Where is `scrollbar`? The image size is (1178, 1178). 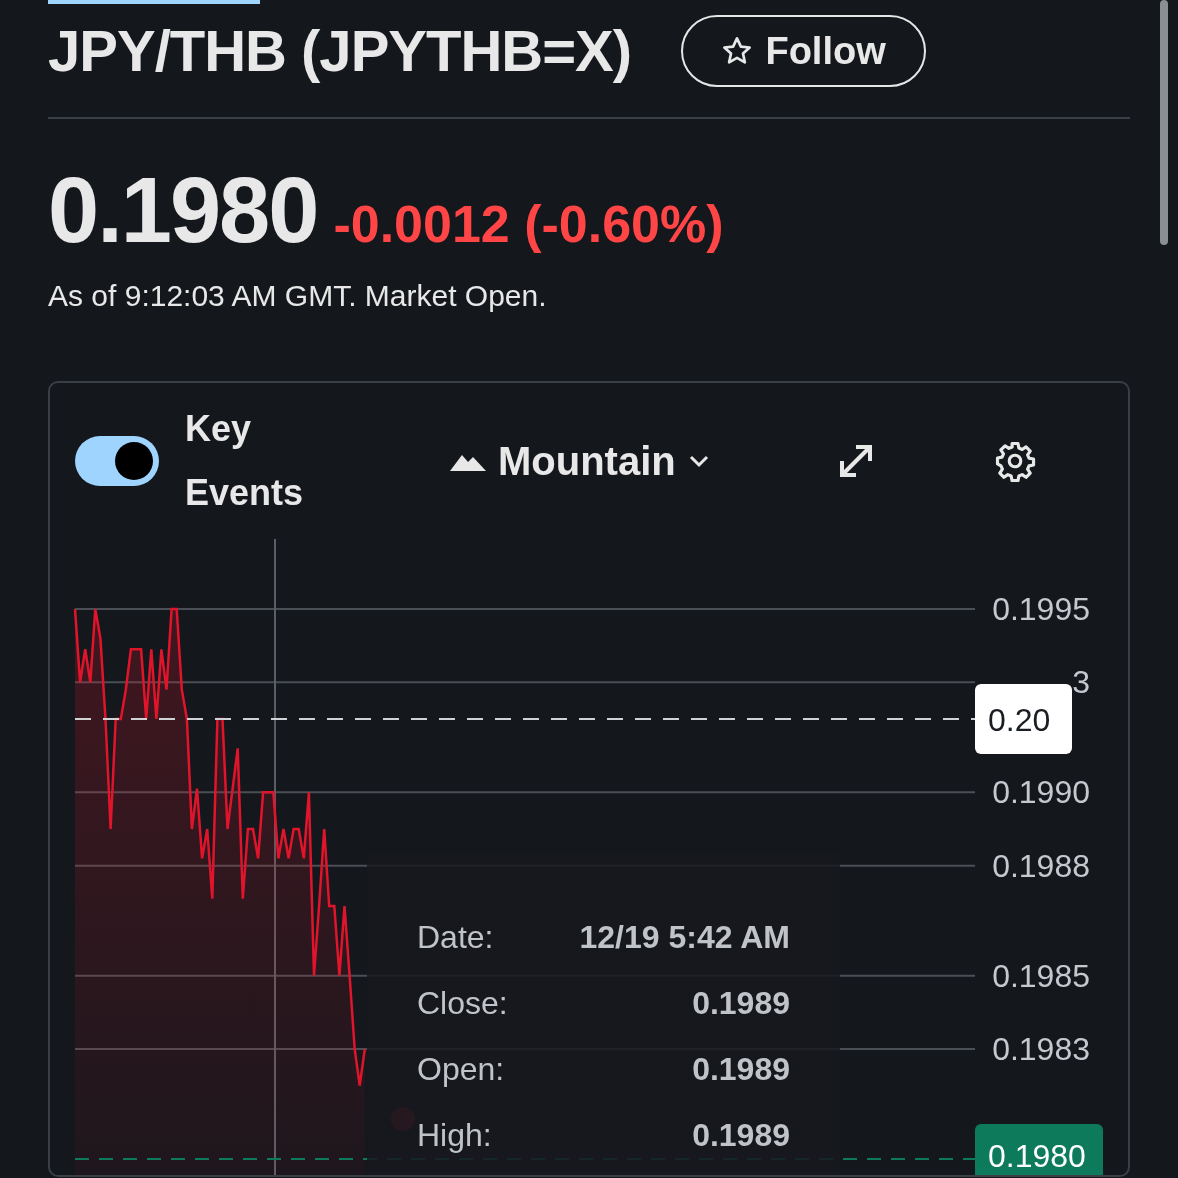
scrollbar is located at coordinates (1164, 122).